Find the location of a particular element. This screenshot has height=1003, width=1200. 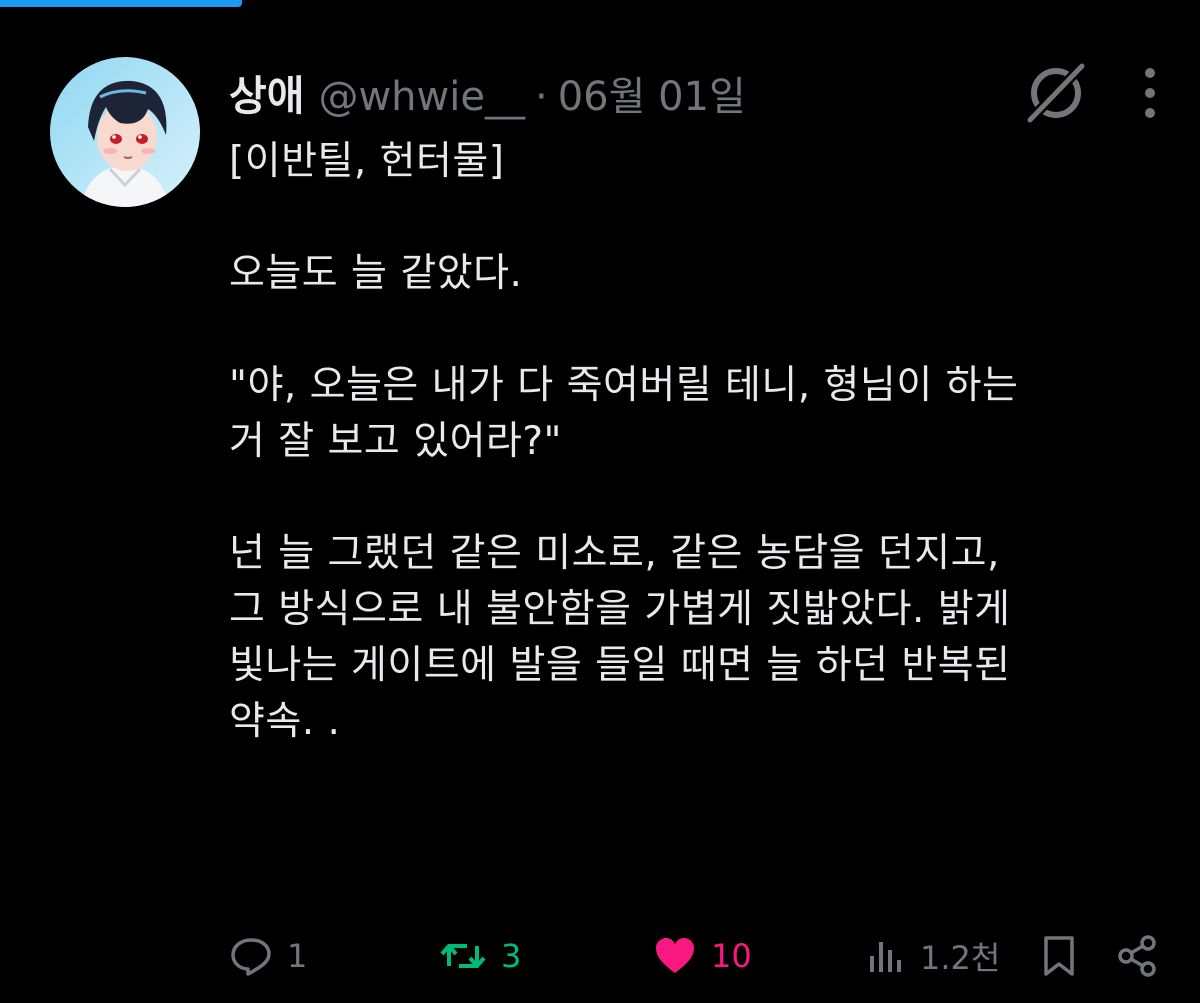

tweet-date: 06월 01일 is located at coordinates (652, 93).